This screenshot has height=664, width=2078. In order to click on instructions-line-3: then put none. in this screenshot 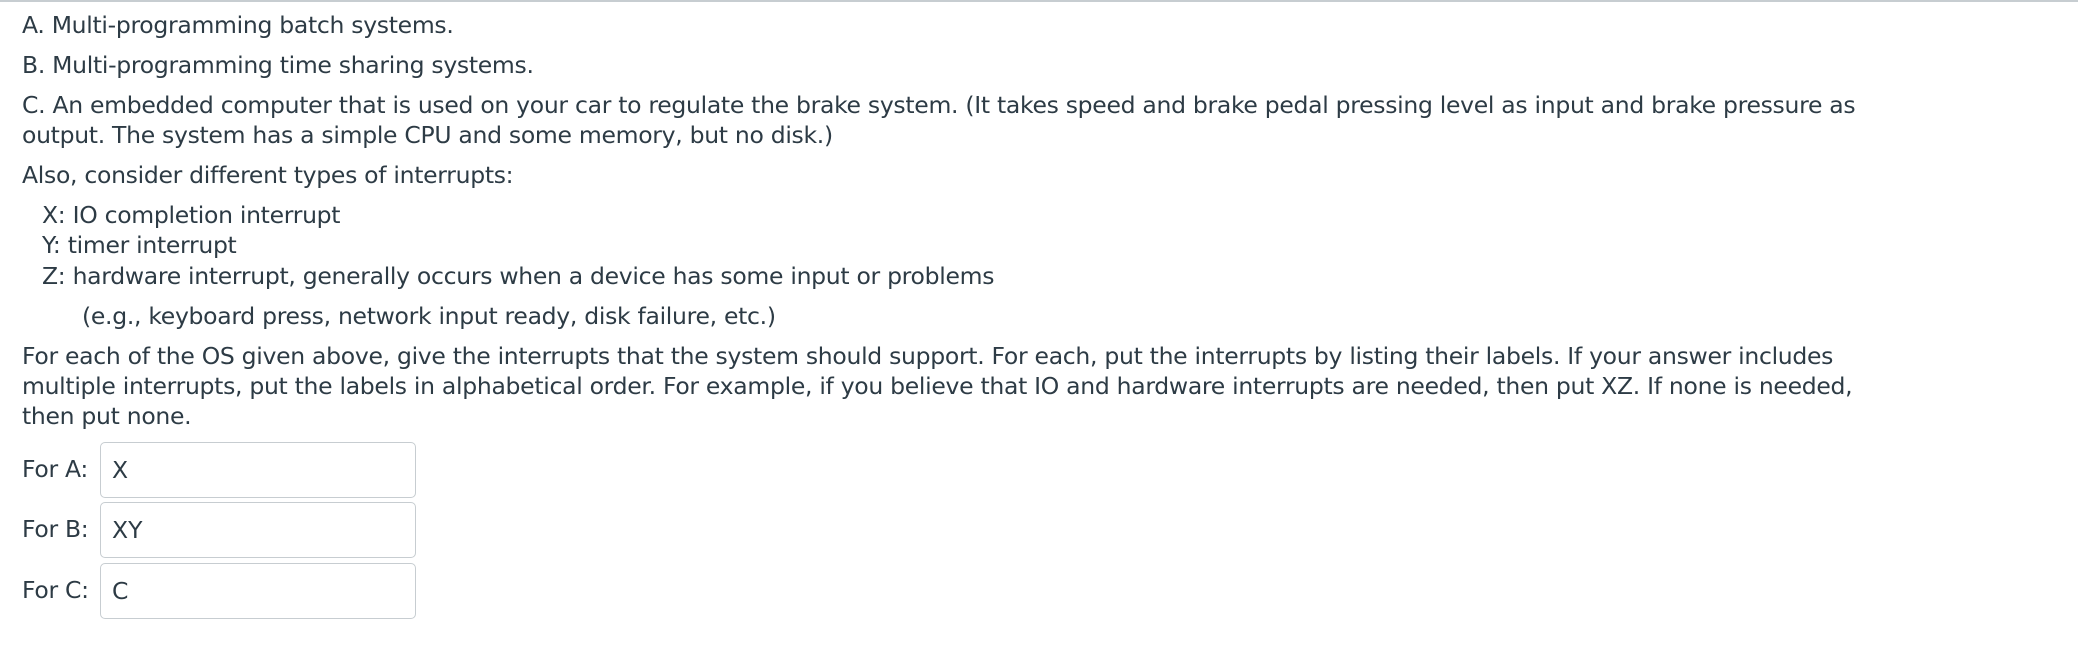, I will do `click(107, 416)`.